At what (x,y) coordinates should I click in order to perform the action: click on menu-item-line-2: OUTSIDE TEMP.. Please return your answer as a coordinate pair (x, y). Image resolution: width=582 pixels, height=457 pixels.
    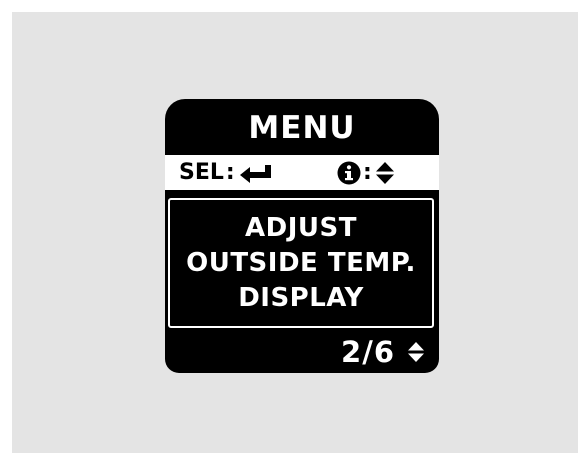
    Looking at the image, I should click on (301, 262).